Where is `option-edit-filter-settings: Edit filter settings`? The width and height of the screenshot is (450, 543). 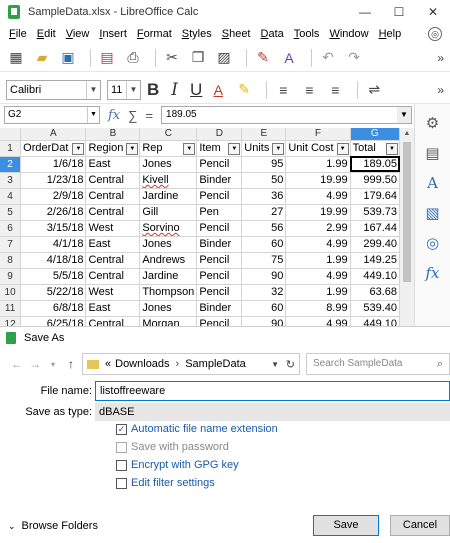
option-edit-filter-settings: Edit filter settings is located at coordinates (226, 483).